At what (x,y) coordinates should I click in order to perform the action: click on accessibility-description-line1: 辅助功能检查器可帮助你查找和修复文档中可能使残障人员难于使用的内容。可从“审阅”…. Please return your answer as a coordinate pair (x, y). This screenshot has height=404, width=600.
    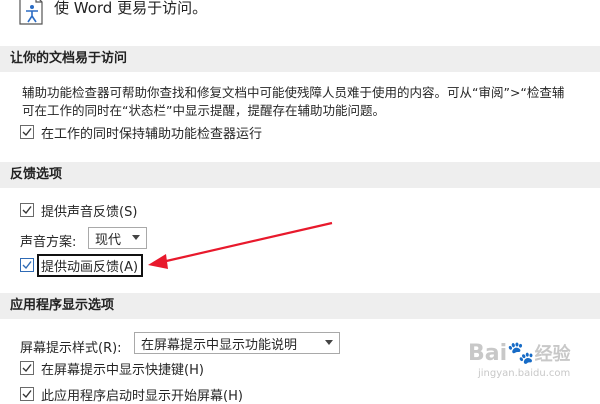
    Looking at the image, I should click on (293, 92).